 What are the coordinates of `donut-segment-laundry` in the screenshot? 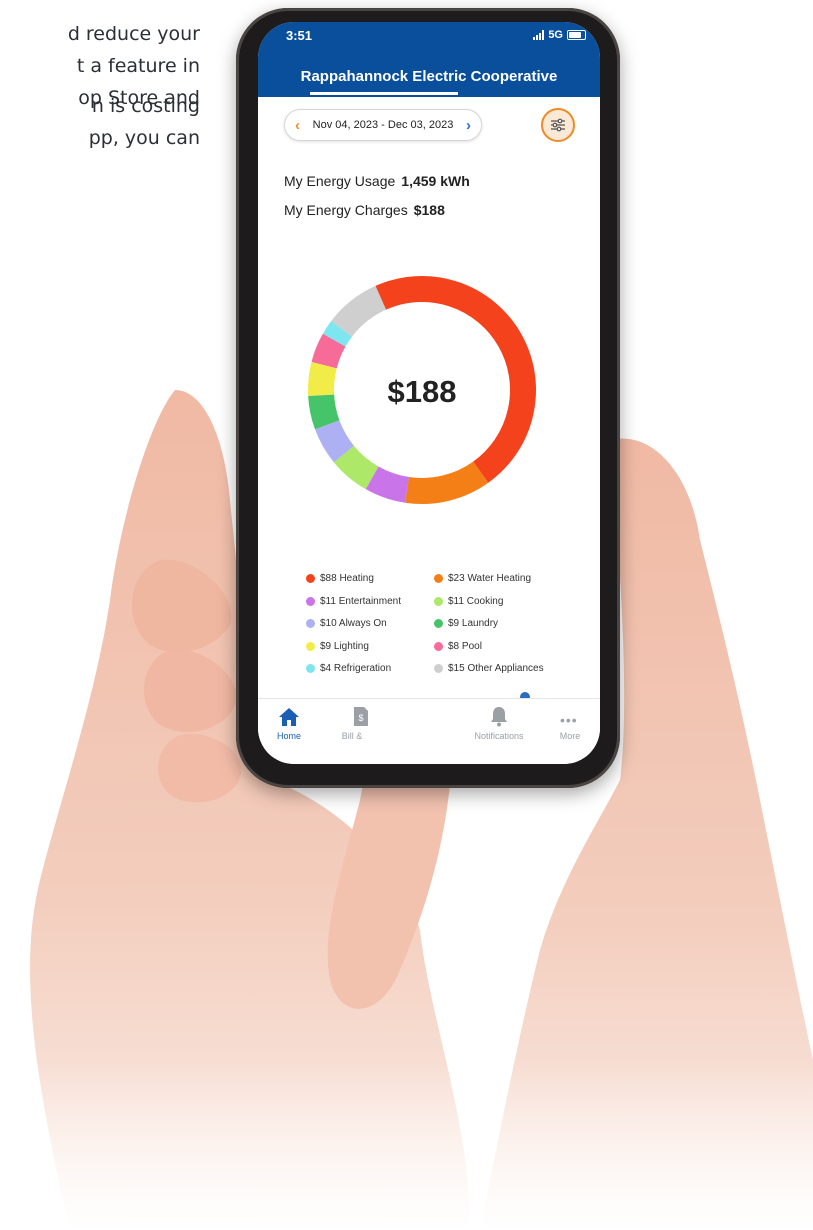 It's located at (324, 412).